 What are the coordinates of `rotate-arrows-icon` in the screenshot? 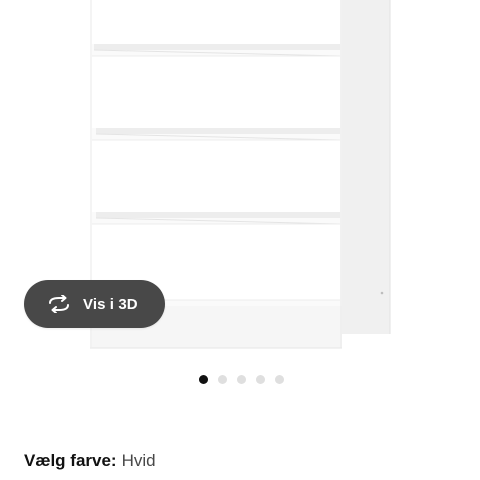 It's located at (59, 304).